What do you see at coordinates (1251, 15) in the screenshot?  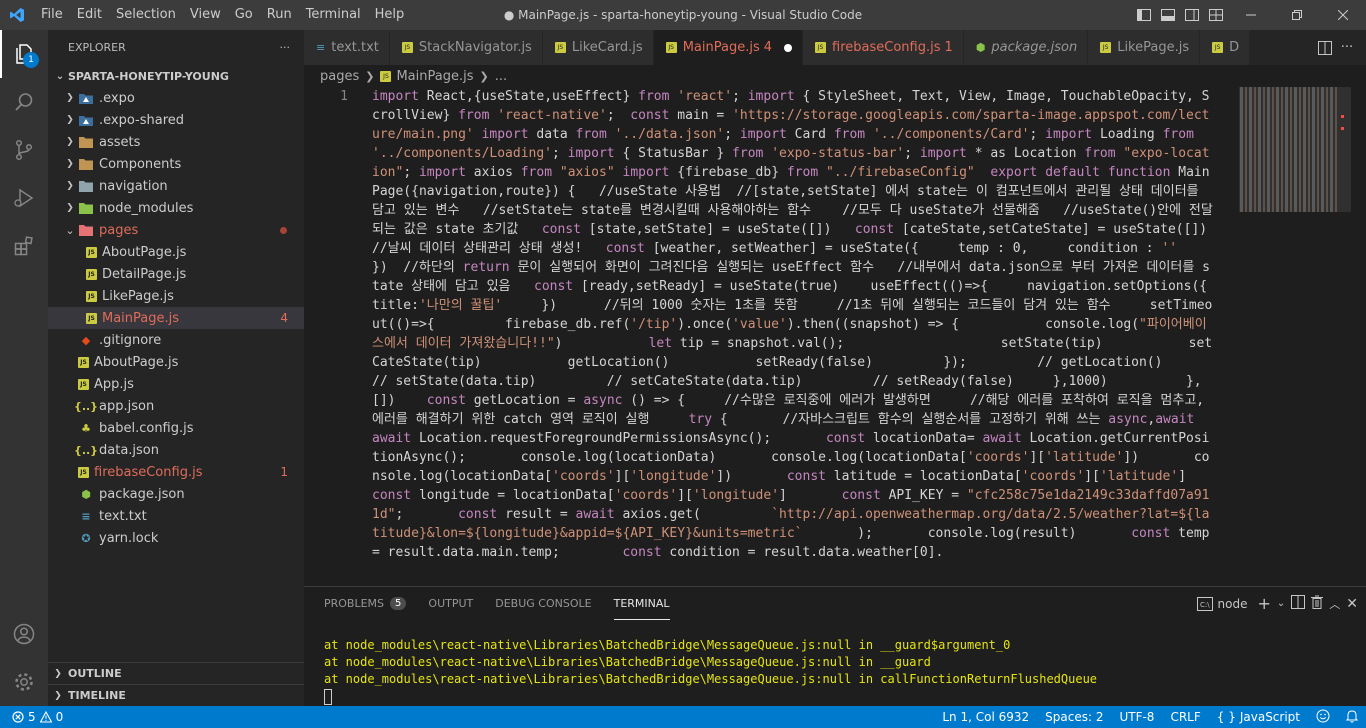 I see `minimize-button` at bounding box center [1251, 15].